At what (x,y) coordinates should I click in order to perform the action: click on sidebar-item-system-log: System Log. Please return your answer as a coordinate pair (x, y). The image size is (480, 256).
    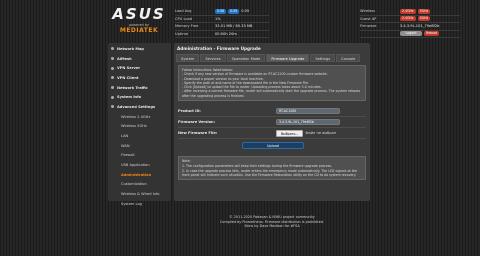
    Looking at the image, I should click on (139, 204).